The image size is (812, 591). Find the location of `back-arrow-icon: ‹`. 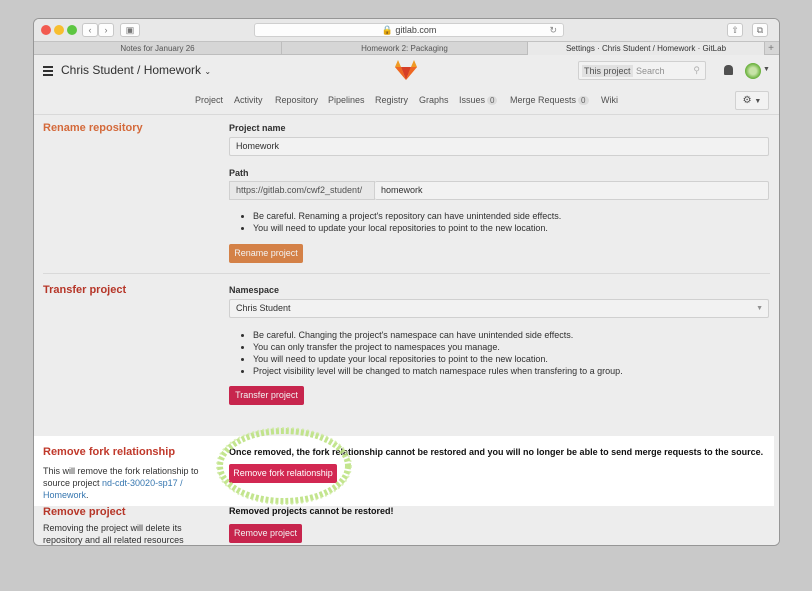

back-arrow-icon: ‹ is located at coordinates (90, 30).